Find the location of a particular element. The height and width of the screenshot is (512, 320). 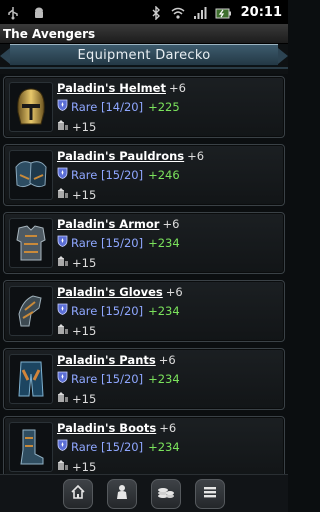

profile-button is located at coordinates (122, 493).